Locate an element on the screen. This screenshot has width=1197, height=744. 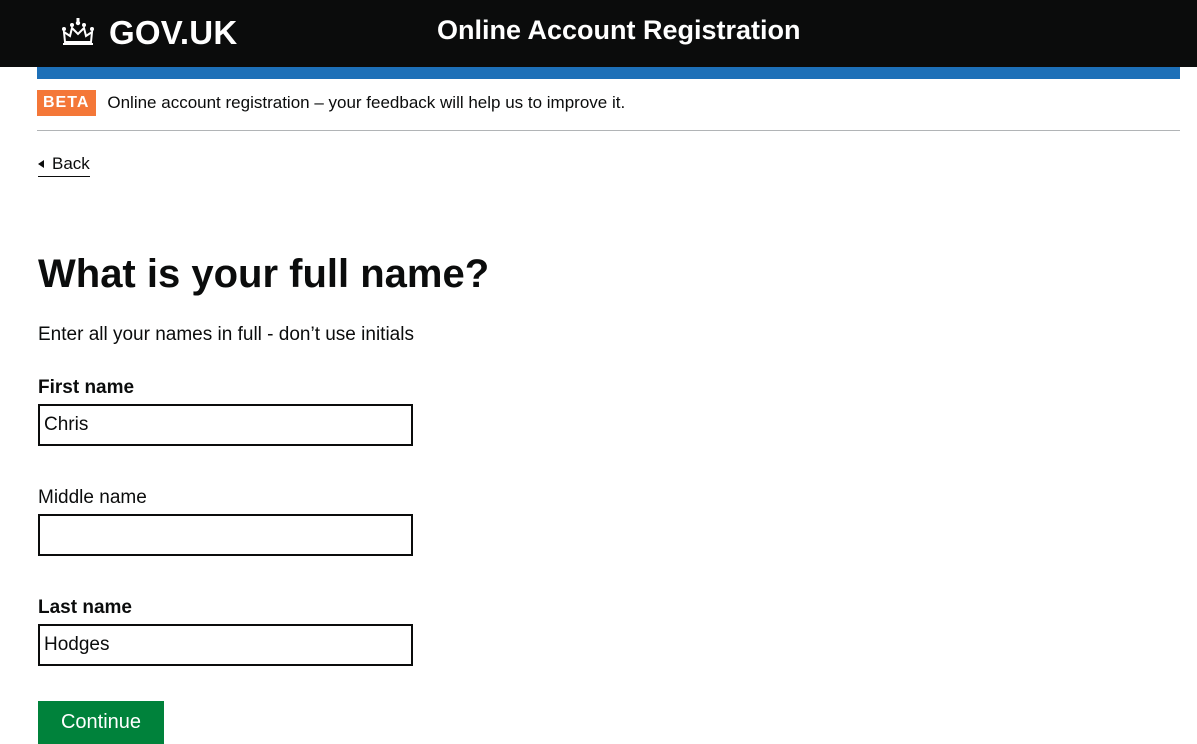
last-name-input is located at coordinates (225, 645).